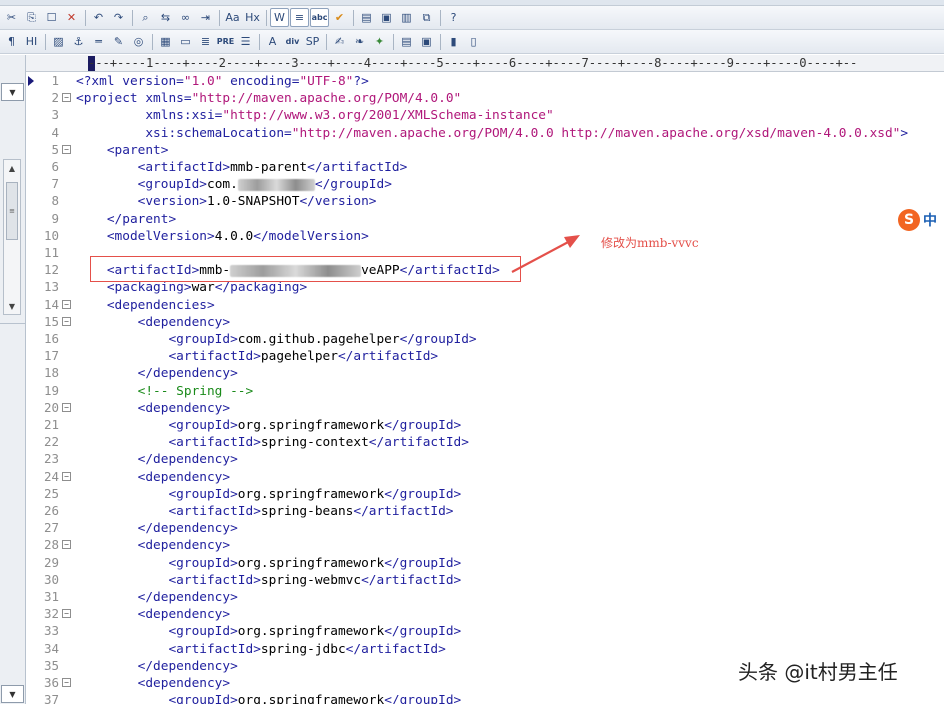  Describe the element at coordinates (272, 442) in the screenshot. I see `code-line: <artifactId>spring-context</artifactId>` at that location.